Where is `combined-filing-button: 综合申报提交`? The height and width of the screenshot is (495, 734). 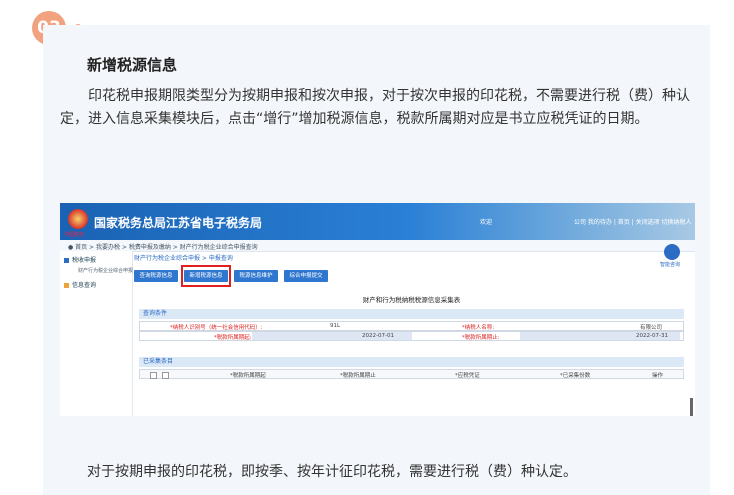 combined-filing-button: 综合申报提交 is located at coordinates (306, 276).